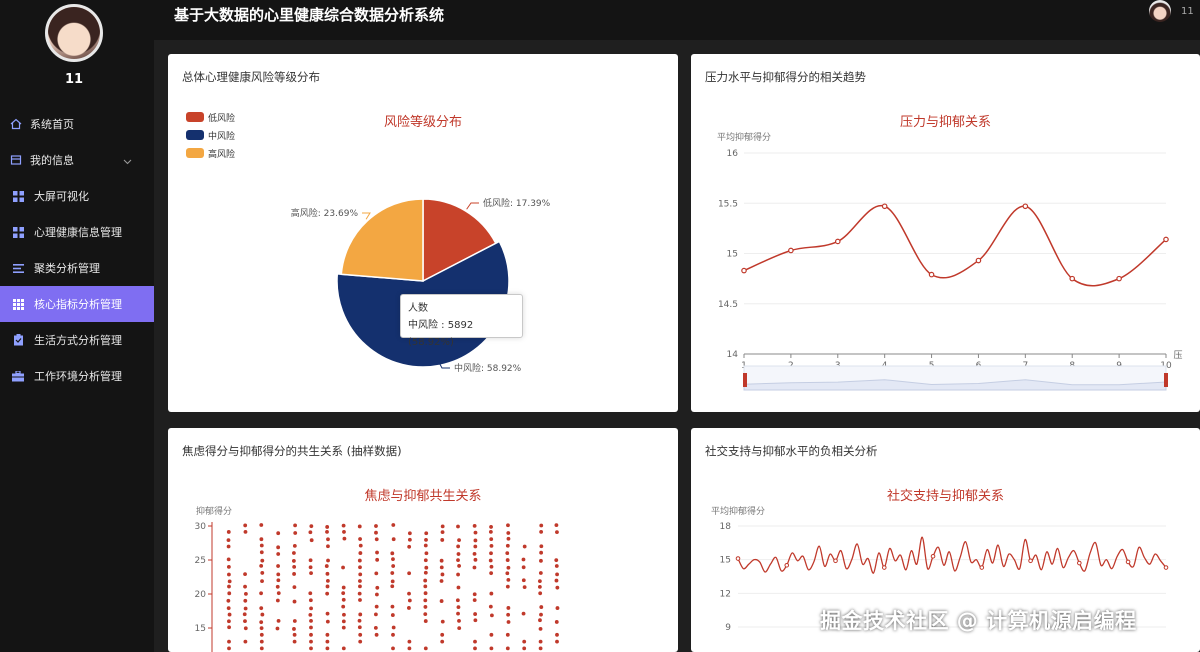  Describe the element at coordinates (77, 268) in the screenshot. I see `sidebar-item-clustering: 聚类分析管理` at that location.